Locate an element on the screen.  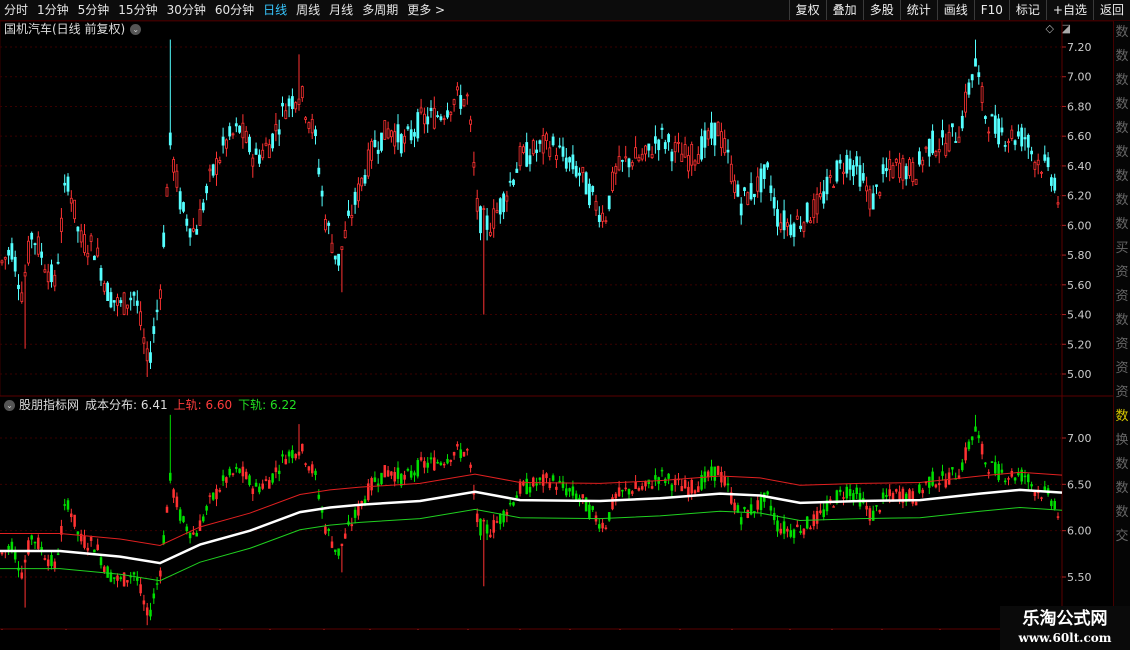
action-button-0: 复权 is located at coordinates (807, 10).